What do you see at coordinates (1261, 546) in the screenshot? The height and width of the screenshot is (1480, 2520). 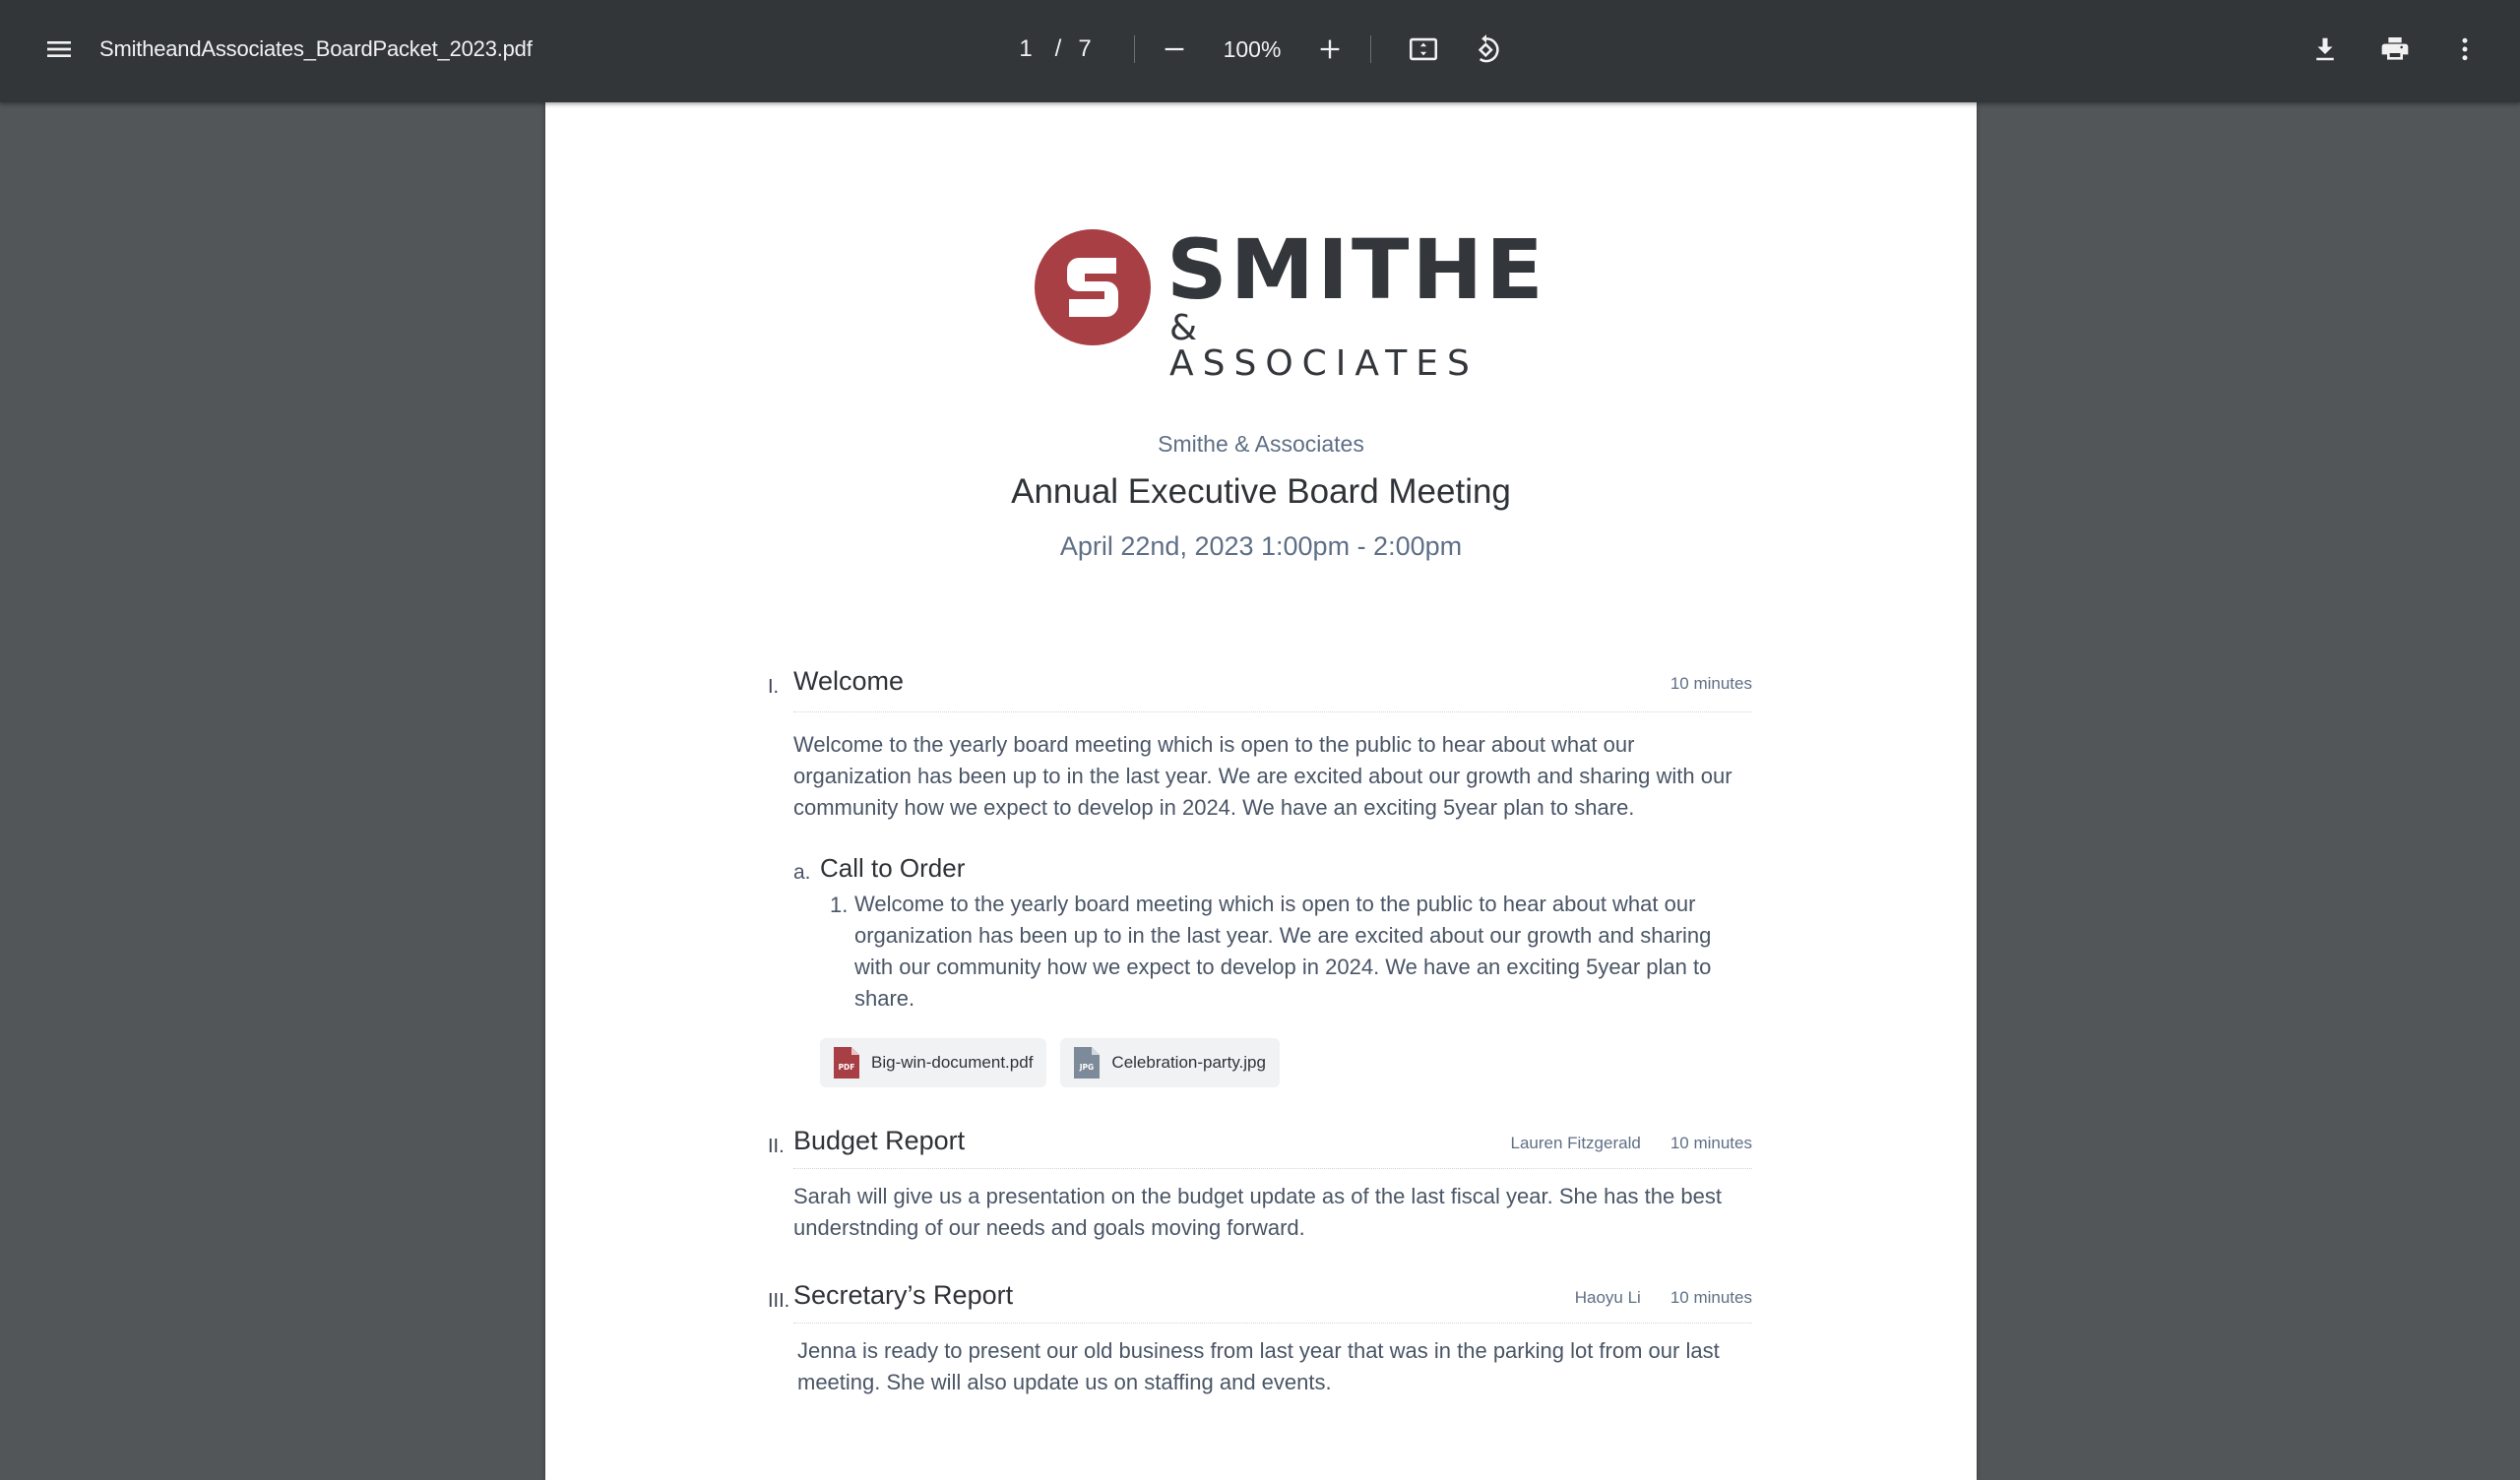 I see `meeting-date-time: April 22nd, 2023 1:00pm - 2:00pm` at bounding box center [1261, 546].